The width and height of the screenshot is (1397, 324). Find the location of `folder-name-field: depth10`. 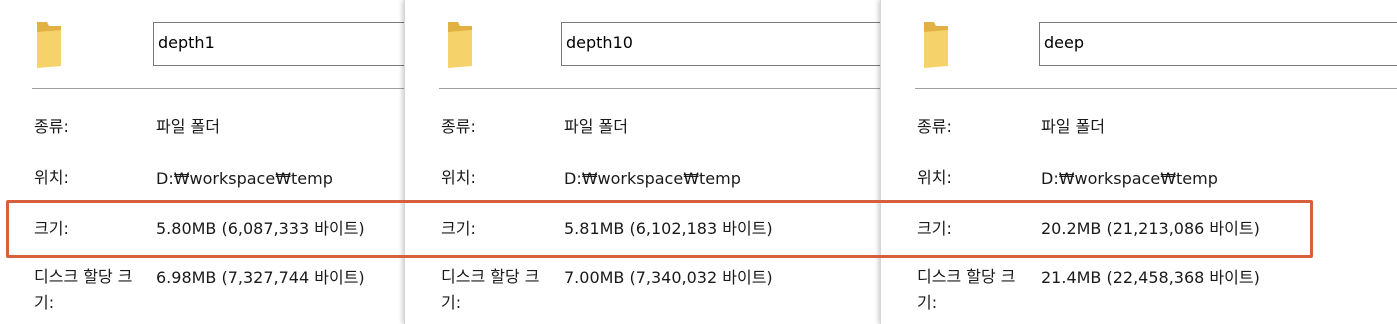

folder-name-field: depth10 is located at coordinates (721, 44).